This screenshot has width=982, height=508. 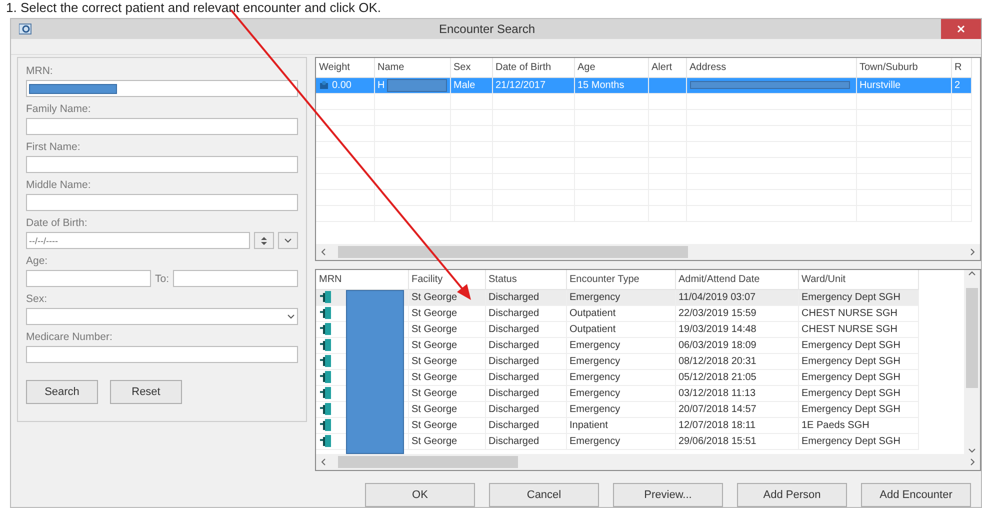 What do you see at coordinates (736, 345) in the screenshot?
I see `table-cell: 06/03/2019 18:09` at bounding box center [736, 345].